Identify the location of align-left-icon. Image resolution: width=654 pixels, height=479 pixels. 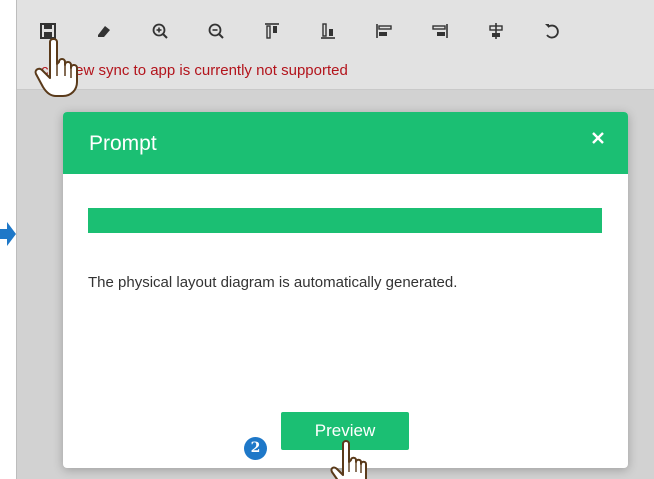
(384, 31).